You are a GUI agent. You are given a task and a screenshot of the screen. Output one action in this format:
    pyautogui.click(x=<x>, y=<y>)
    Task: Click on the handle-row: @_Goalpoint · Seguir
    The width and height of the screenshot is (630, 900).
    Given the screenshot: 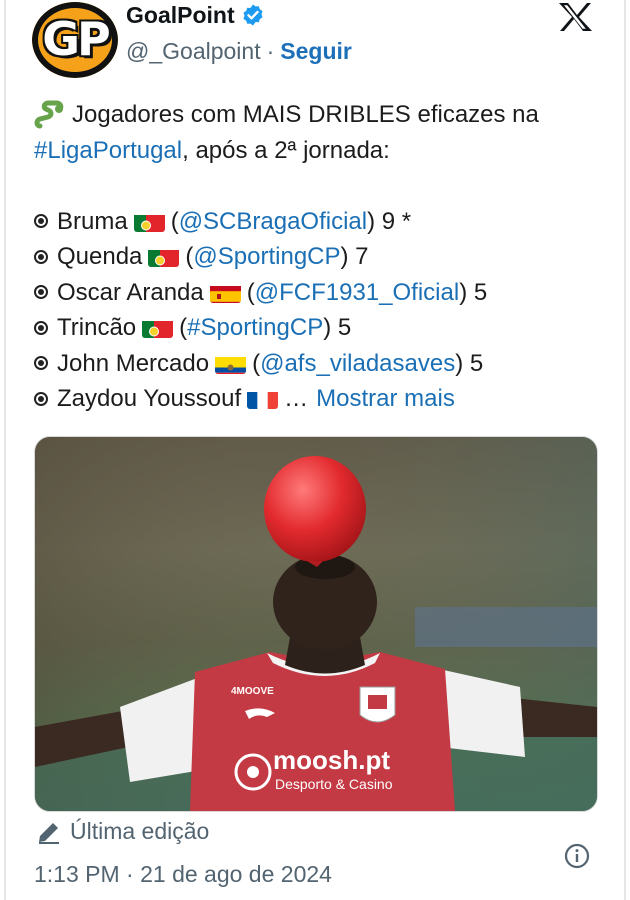 What is the action you would take?
    pyautogui.click(x=239, y=51)
    